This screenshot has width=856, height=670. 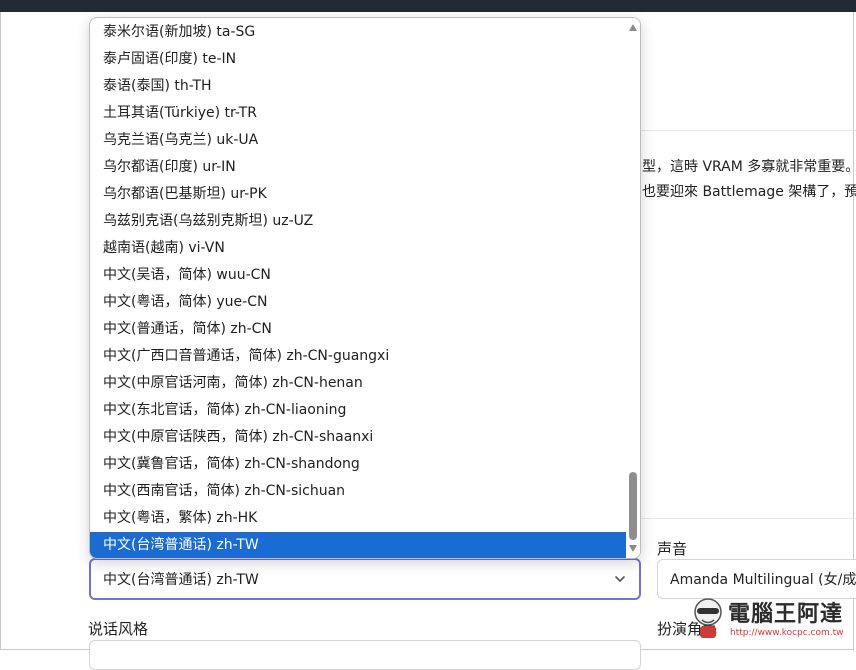 I want to click on watermark-url: http://www.kocpc.com.tw, so click(x=787, y=633).